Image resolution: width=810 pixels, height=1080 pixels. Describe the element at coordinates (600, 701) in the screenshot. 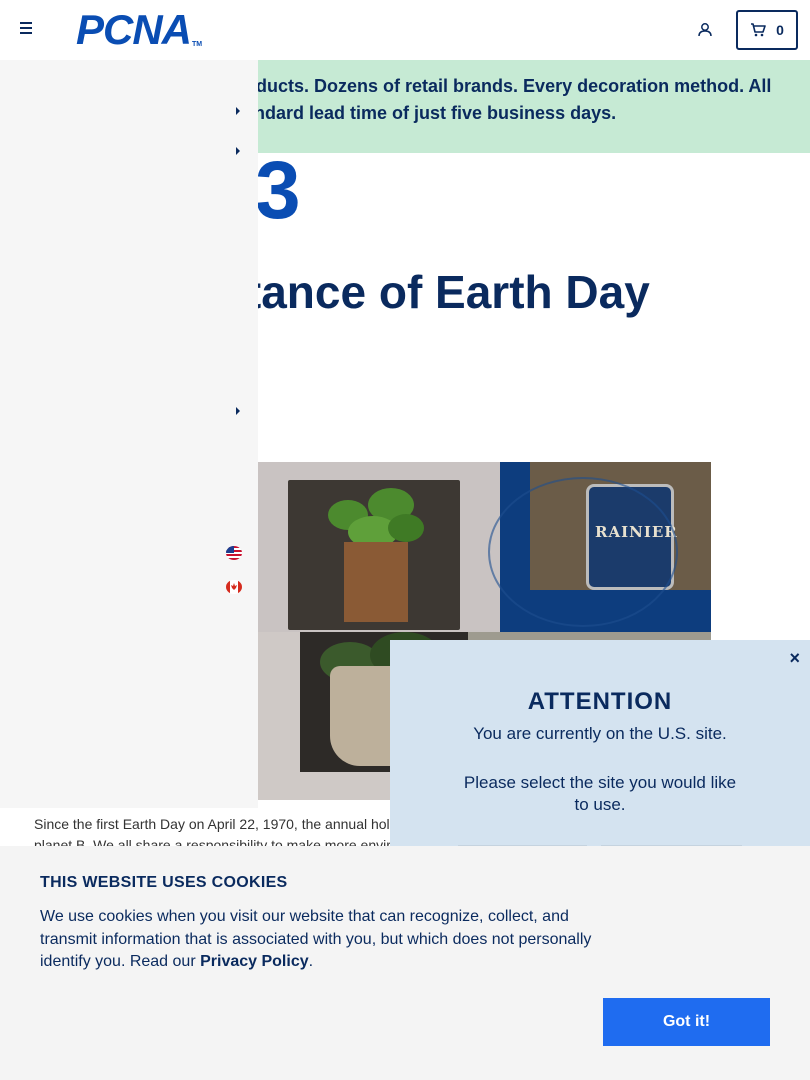

I see `modal-title: ATTENTION` at that location.